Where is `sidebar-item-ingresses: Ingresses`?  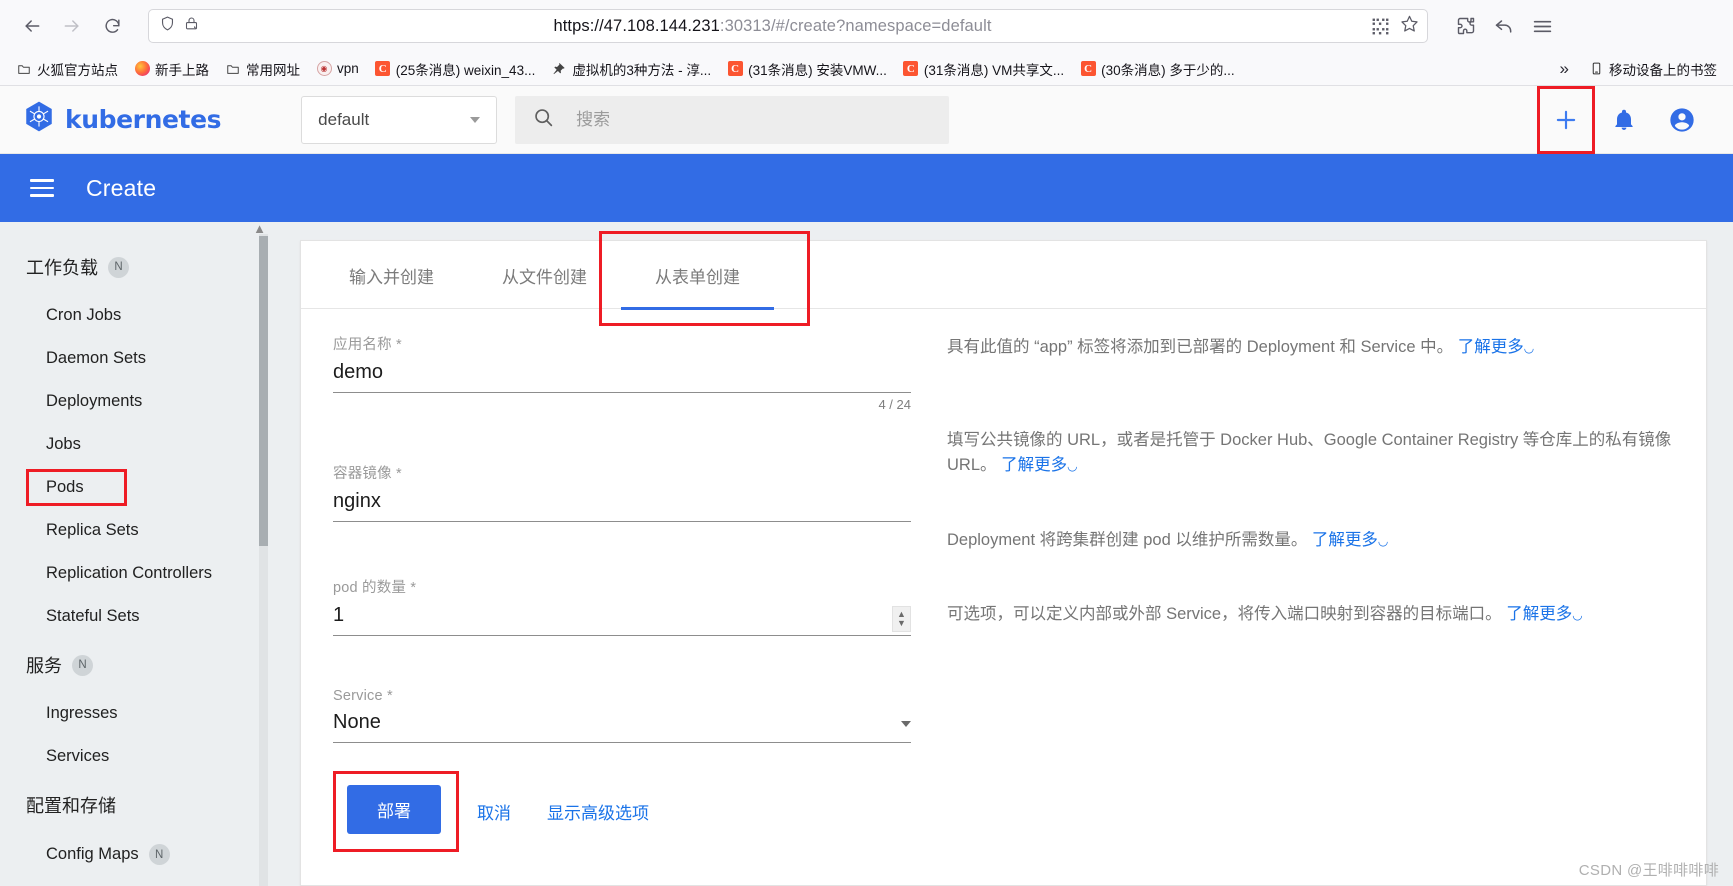 sidebar-item-ingresses: Ingresses is located at coordinates (134, 713).